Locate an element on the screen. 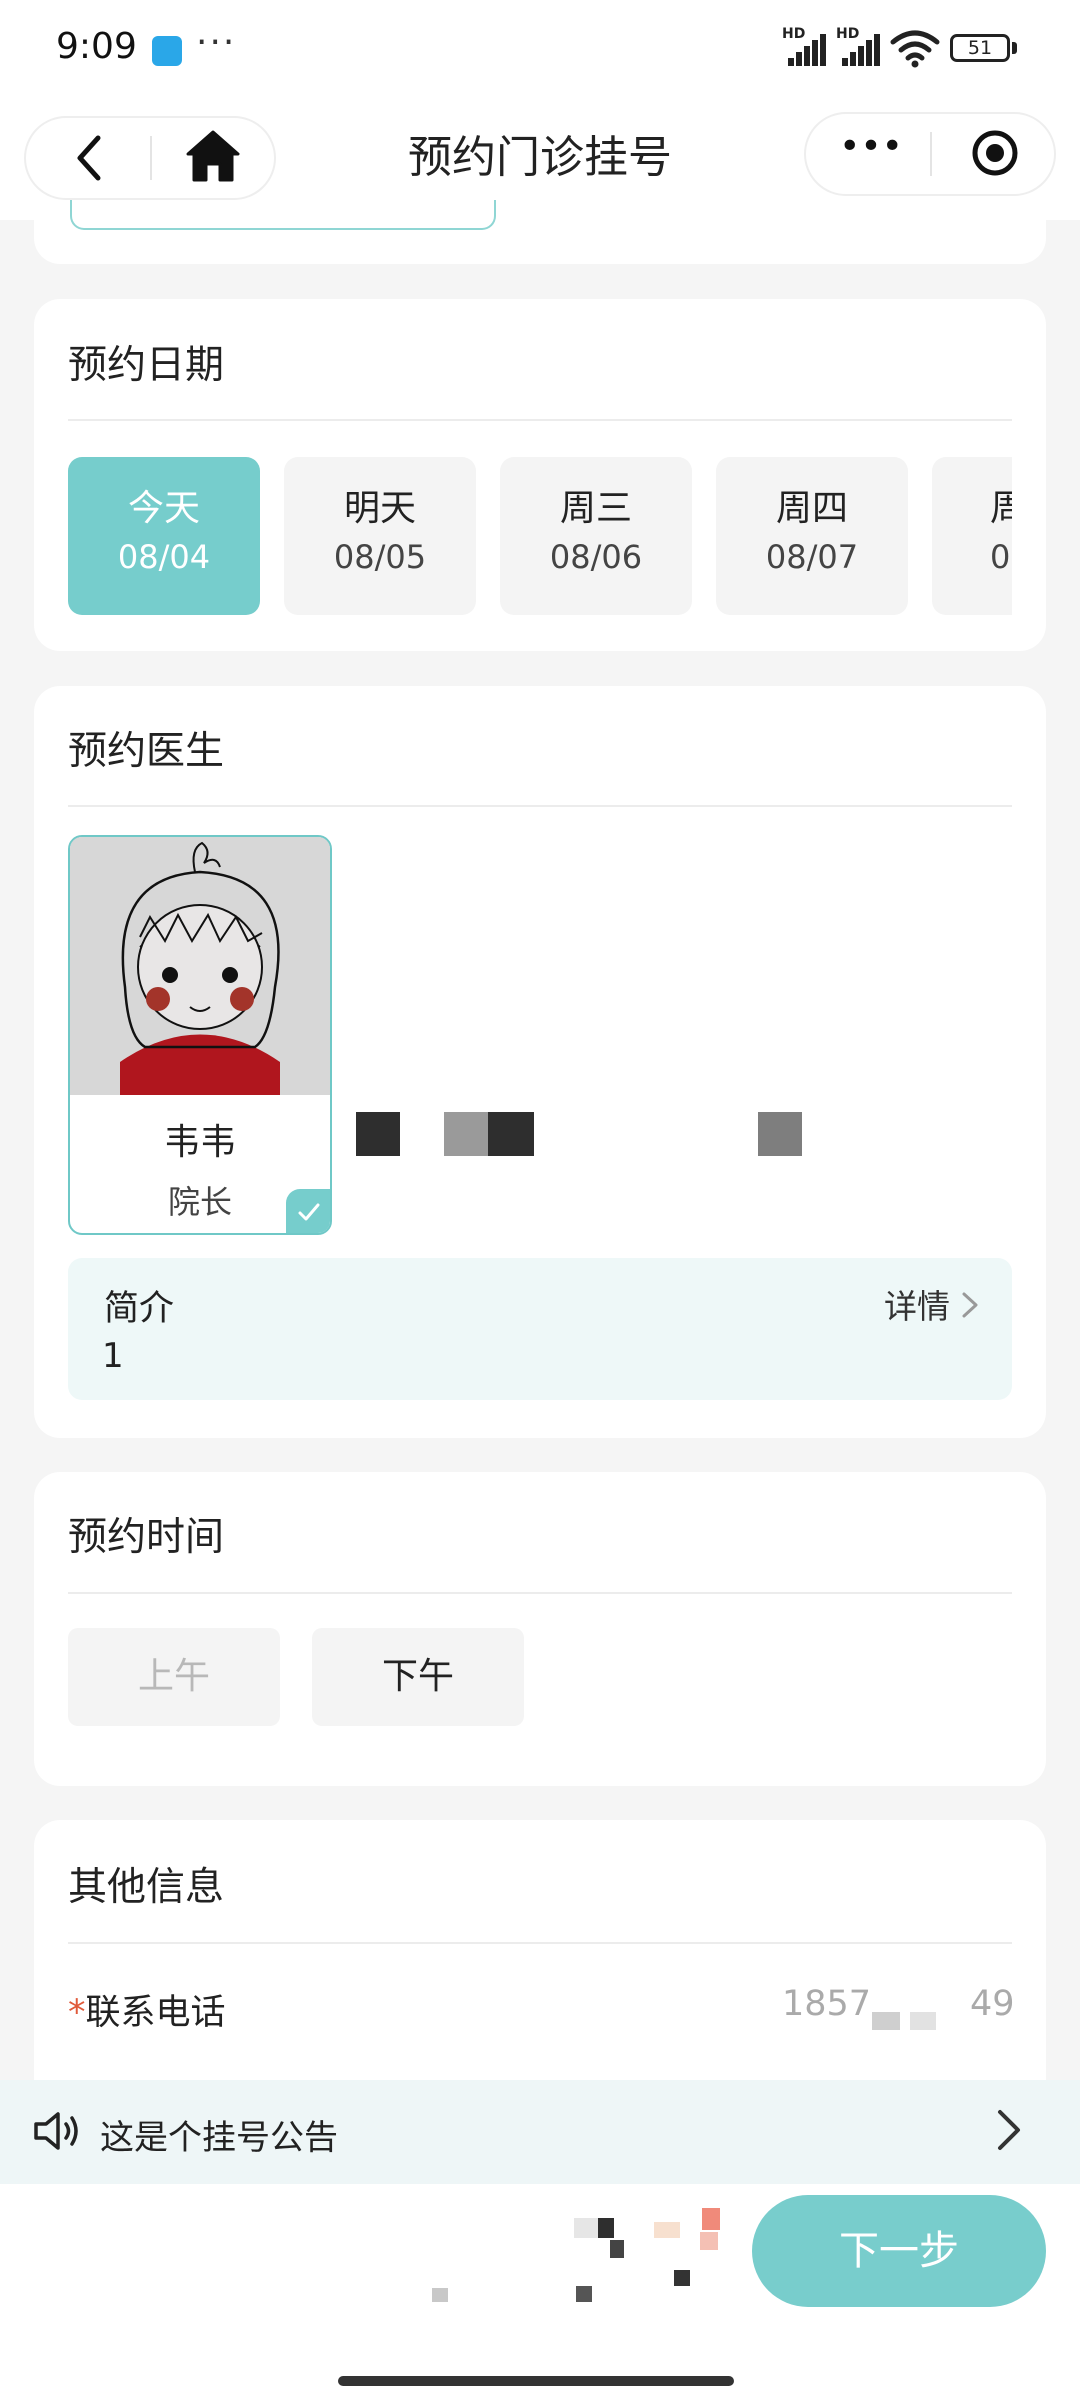 The height and width of the screenshot is (2400, 1080). doctor-name: 韦韦 is located at coordinates (199, 1142).